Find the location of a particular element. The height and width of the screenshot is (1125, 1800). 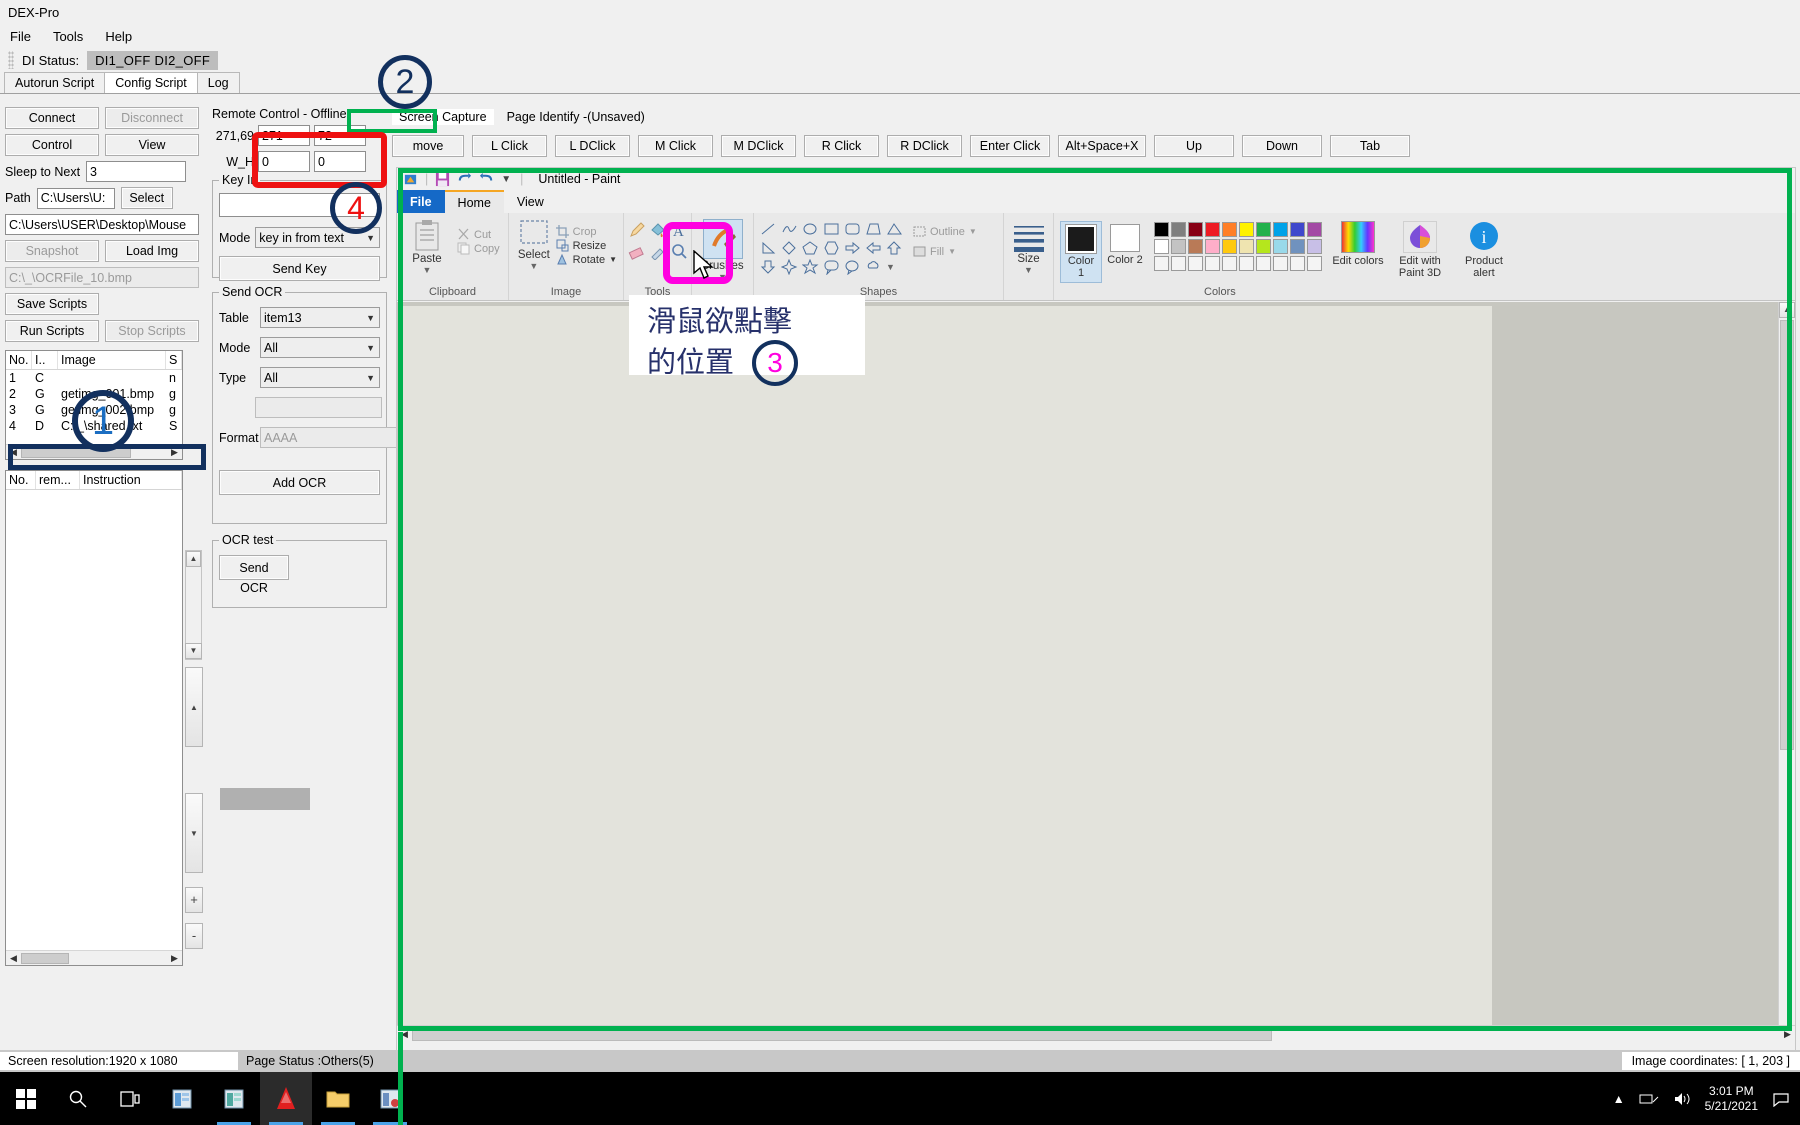

right-triangle-icon is located at coordinates (768, 248).